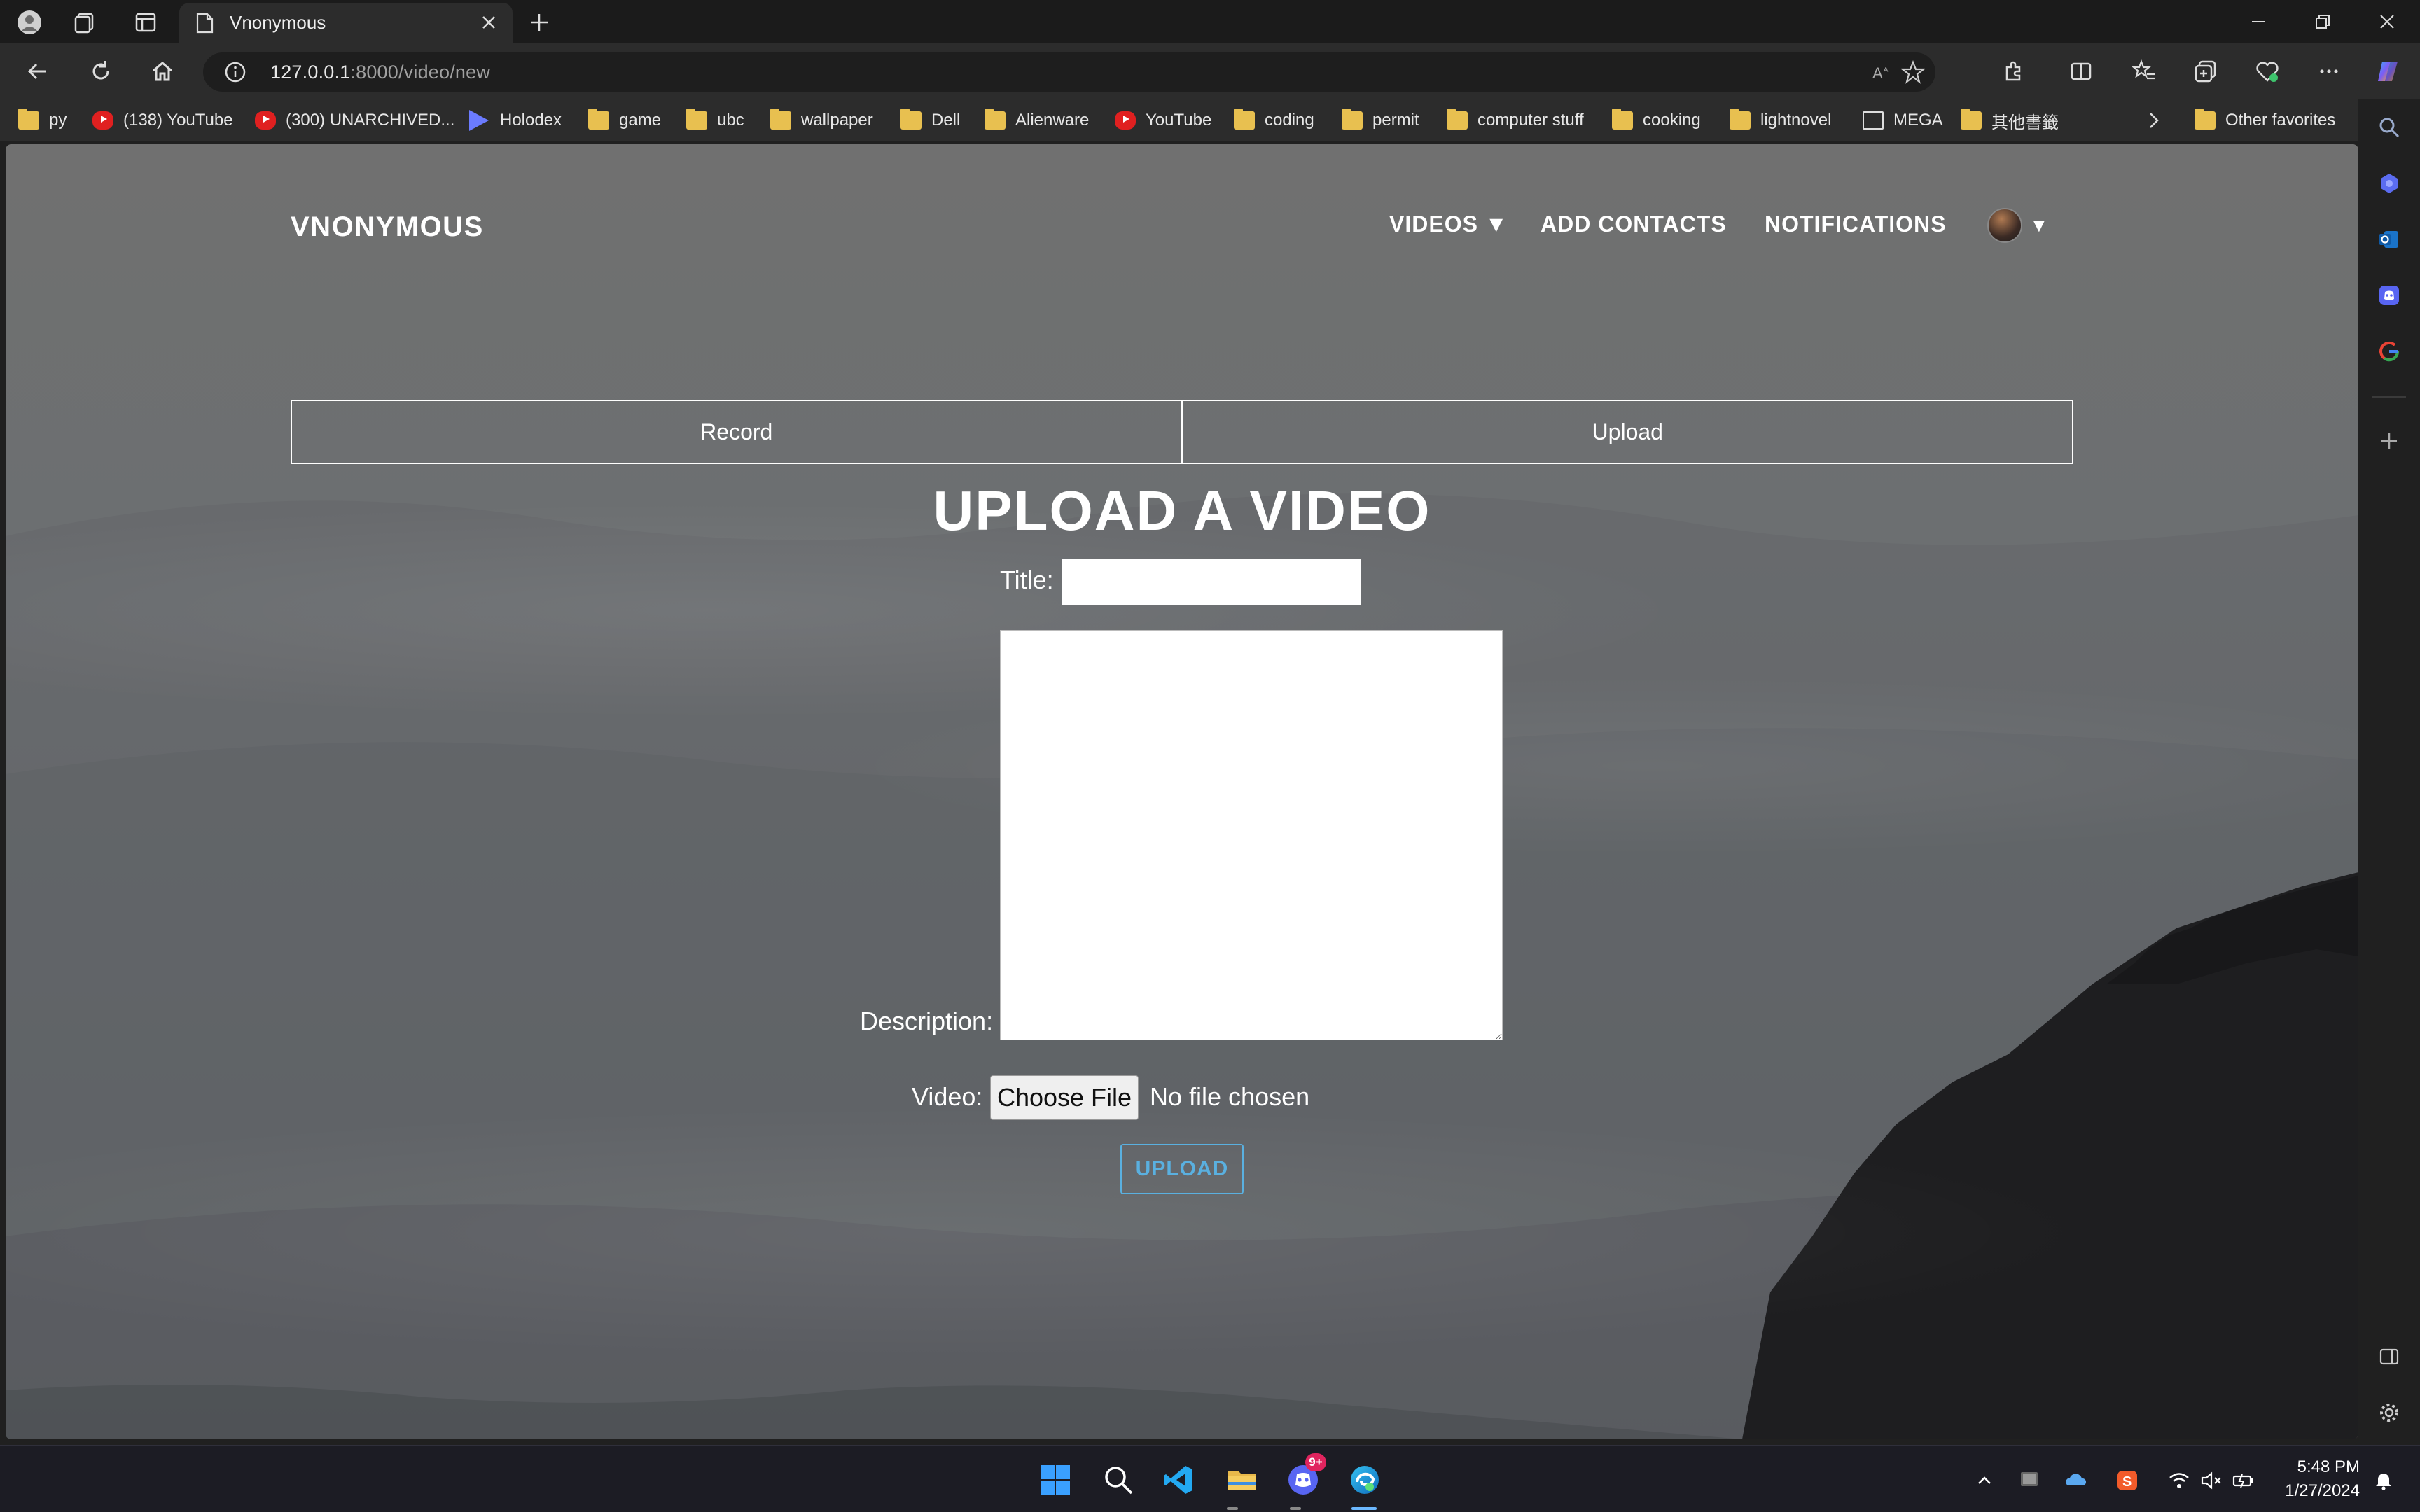 This screenshot has height=1512, width=2420. Describe the element at coordinates (1230, 1096) in the screenshot. I see `file-status-text: No file chosen` at that location.